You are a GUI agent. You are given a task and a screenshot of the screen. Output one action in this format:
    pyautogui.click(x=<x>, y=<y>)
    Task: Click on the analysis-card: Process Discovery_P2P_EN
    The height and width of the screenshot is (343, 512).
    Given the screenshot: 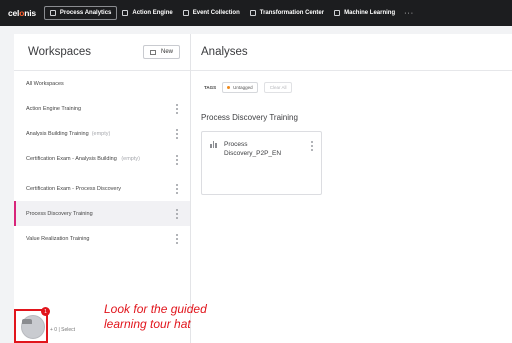 What is the action you would take?
    pyautogui.click(x=261, y=163)
    